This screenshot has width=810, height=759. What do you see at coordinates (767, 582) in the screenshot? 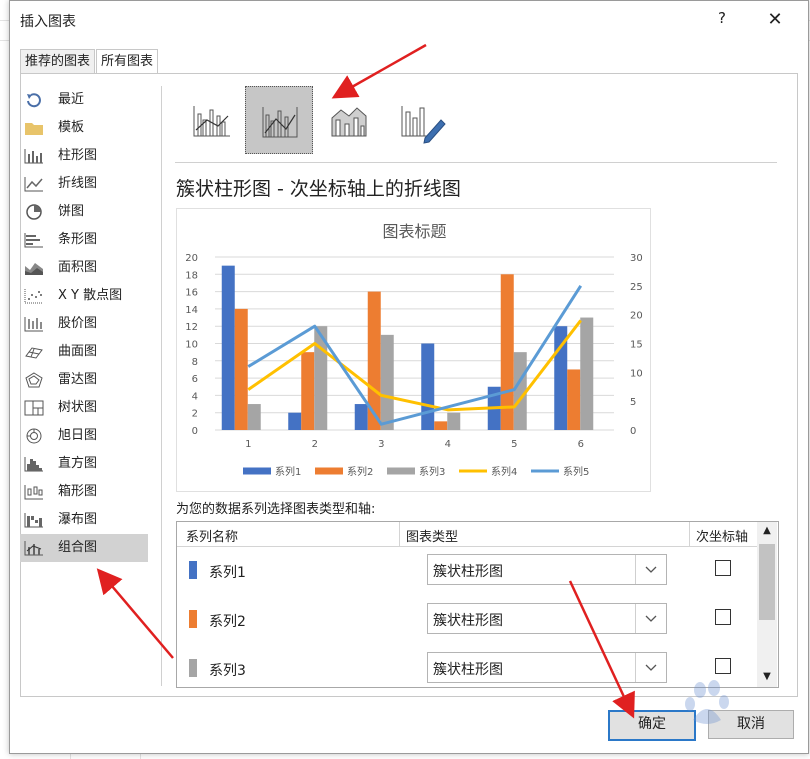
I see `scrollbar-thumb` at bounding box center [767, 582].